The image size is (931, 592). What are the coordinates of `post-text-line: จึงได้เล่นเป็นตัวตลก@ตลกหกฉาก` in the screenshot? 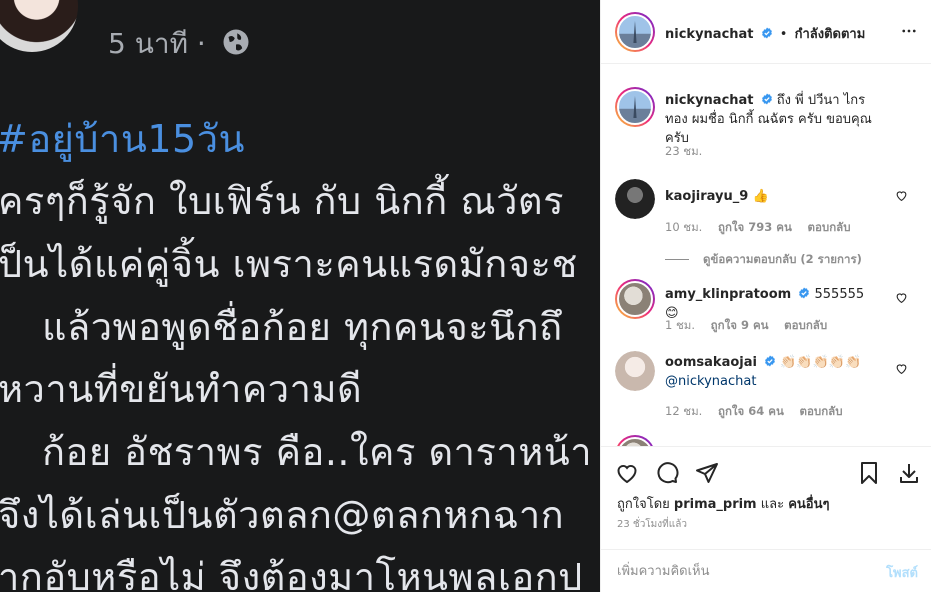 It's located at (282, 515).